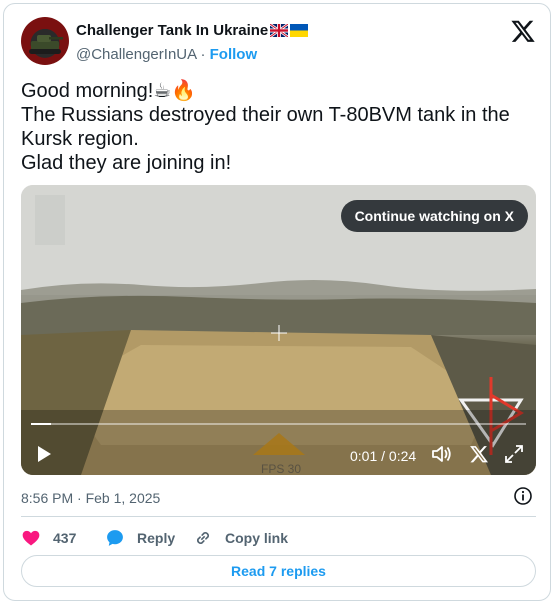 The height and width of the screenshot is (606, 556). I want to click on author-handle: @ChallengerInUA, so click(136, 54).